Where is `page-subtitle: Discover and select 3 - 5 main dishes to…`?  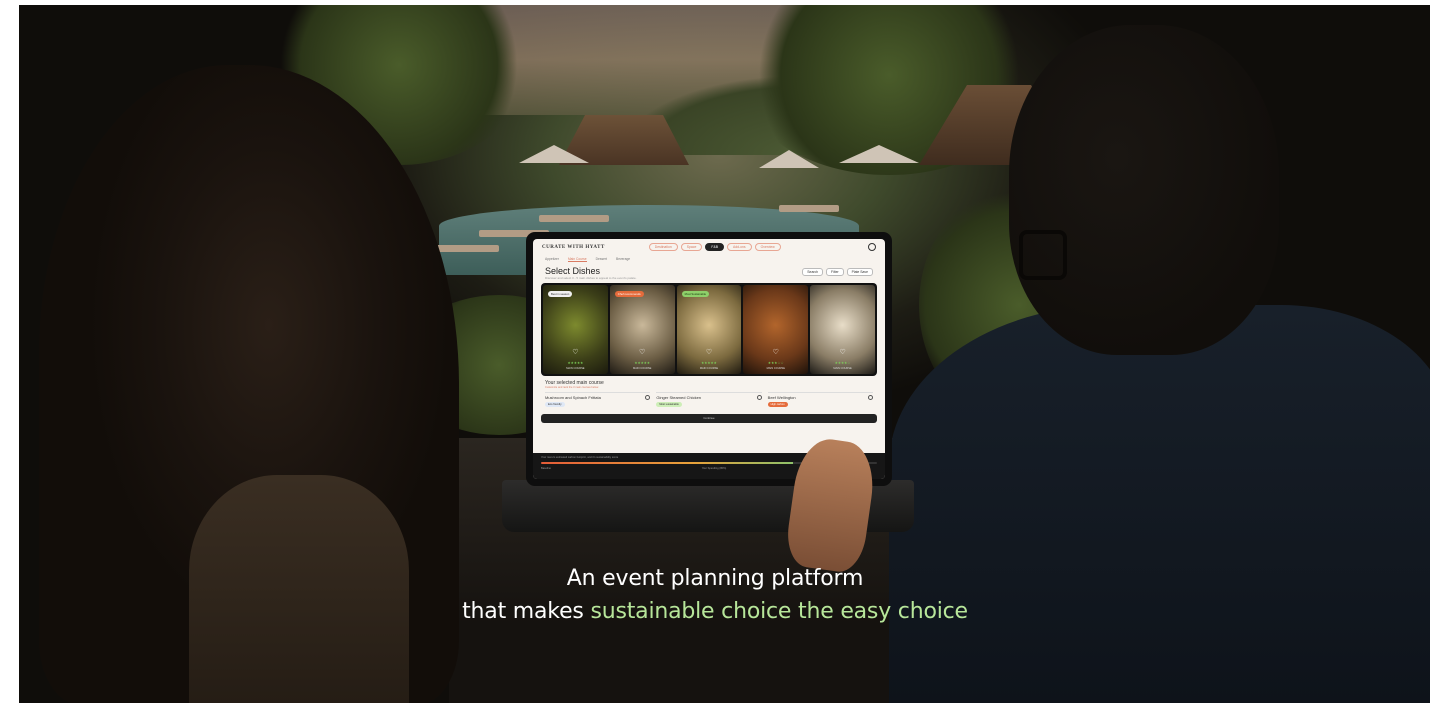
page-subtitle: Discover and select 3 - 5 main dishes to… is located at coordinates (591, 278).